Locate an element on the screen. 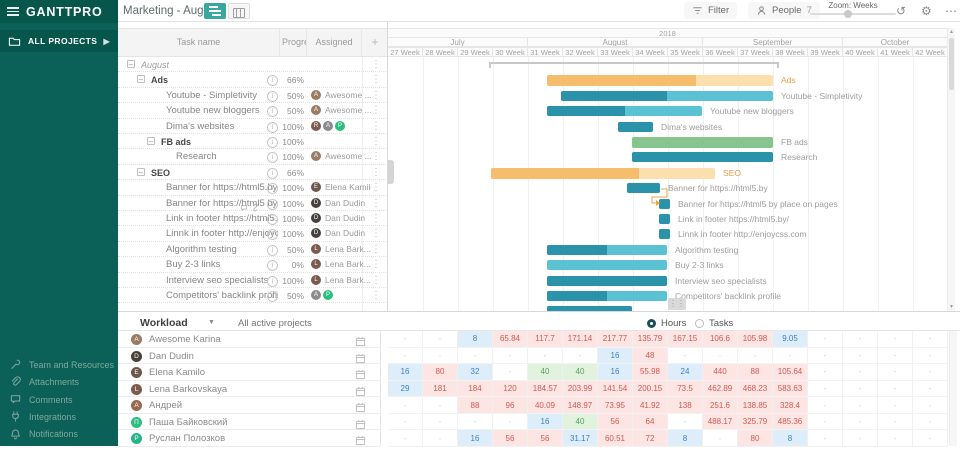 This screenshot has width=960, height=451. workload-row: А Андрей is located at coordinates (249, 405).